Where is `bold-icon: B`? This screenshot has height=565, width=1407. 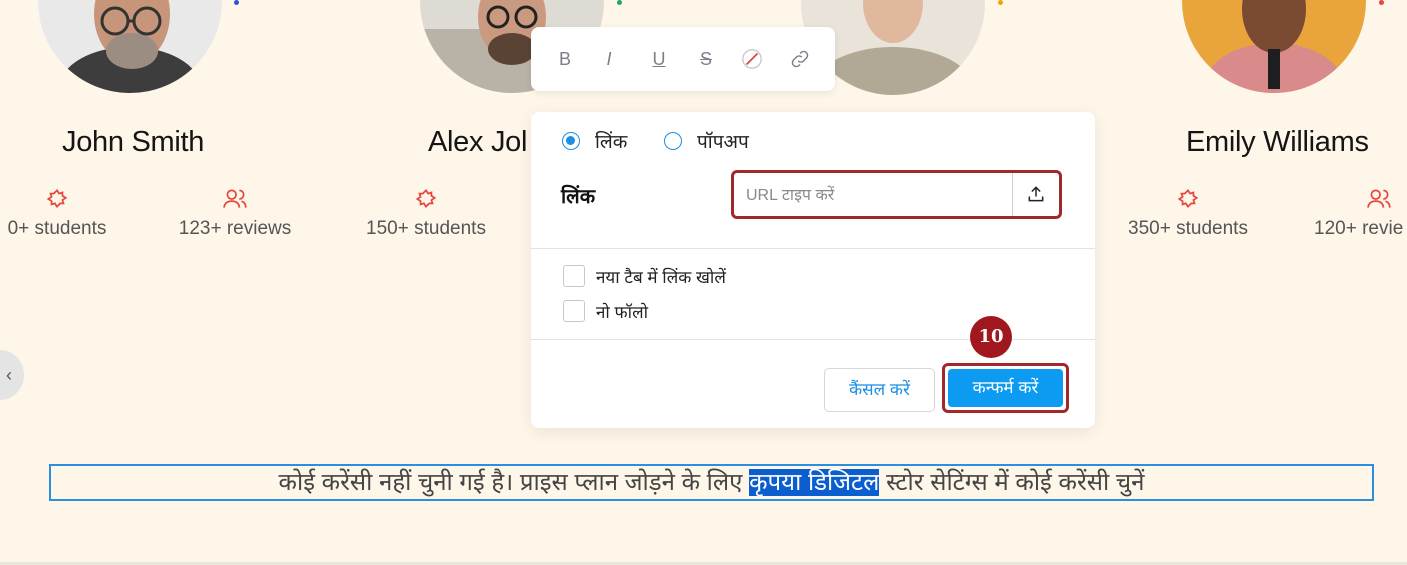 bold-icon: B is located at coordinates (564, 59).